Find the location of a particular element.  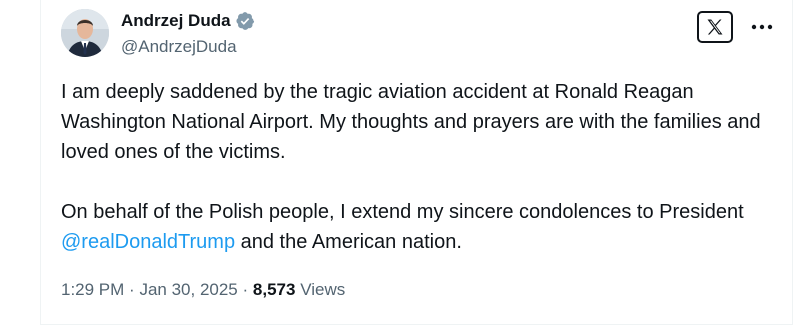

tweet-meta: 1:29 PM · Jan 30, 2025 · 8,573 Views is located at coordinates (203, 290).